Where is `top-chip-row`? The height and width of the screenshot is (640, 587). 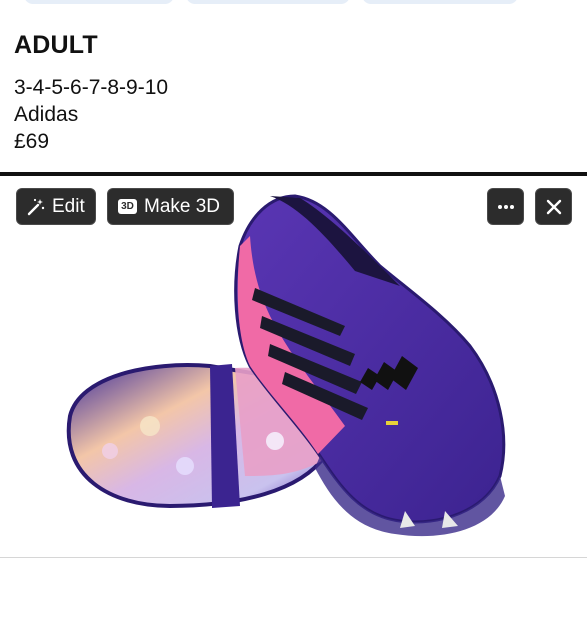 top-chip-row is located at coordinates (293, 3).